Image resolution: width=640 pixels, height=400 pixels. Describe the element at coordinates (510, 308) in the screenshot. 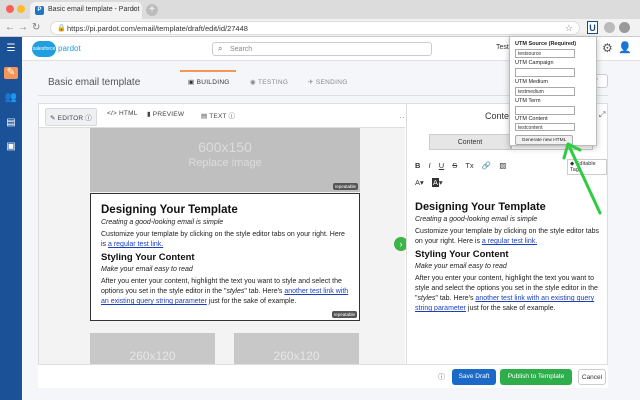

I see `preview-p2-post: just for the sake of example.` at that location.